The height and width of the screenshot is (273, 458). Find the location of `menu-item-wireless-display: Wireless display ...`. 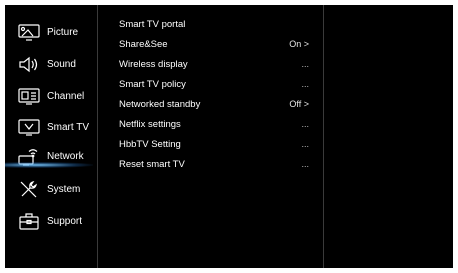

menu-item-wireless-display: Wireless display ... is located at coordinates (214, 64).